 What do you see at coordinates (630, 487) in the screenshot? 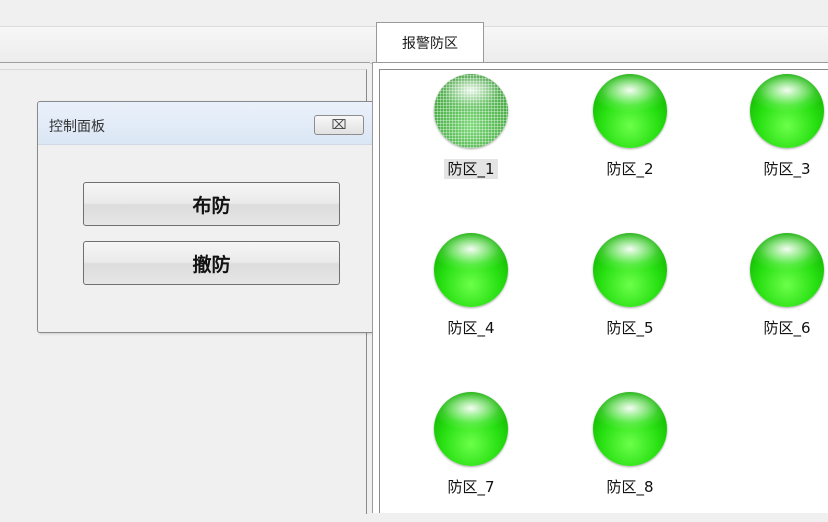
I see `zone-label: 防区_8` at bounding box center [630, 487].